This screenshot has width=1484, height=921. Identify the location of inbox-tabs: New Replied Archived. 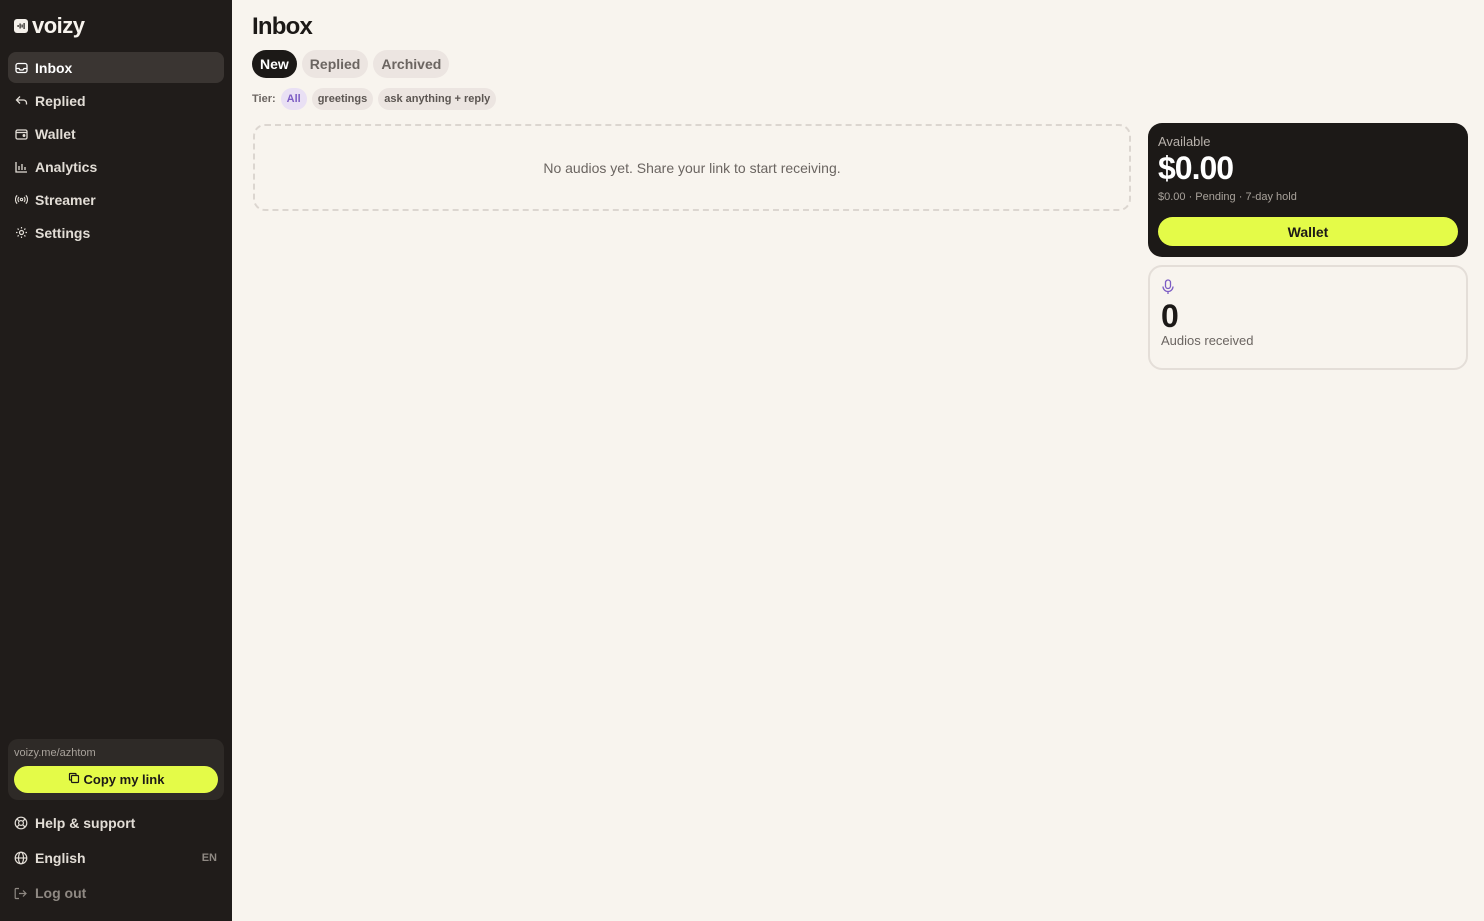
(351, 64).